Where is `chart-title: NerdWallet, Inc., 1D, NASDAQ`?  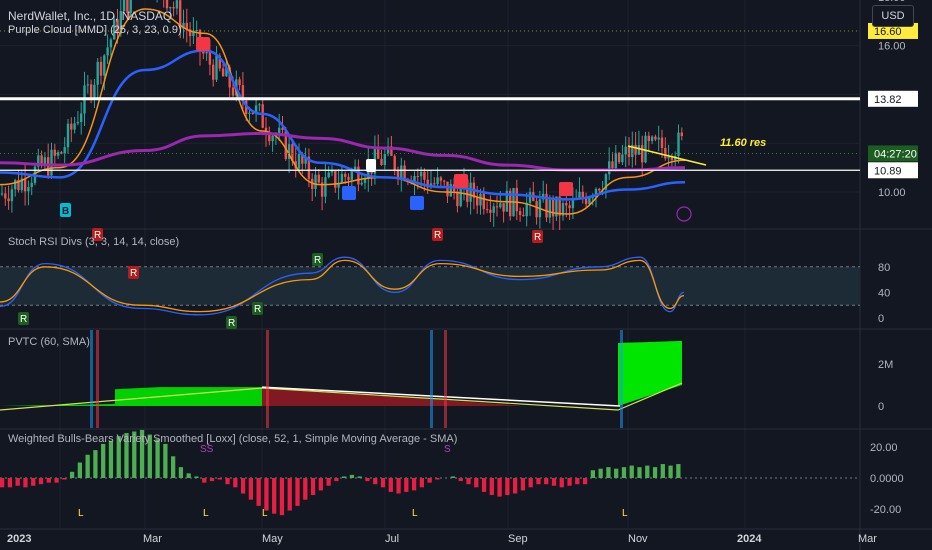 chart-title: NerdWallet, Inc., 1D, NASDAQ is located at coordinates (90, 16).